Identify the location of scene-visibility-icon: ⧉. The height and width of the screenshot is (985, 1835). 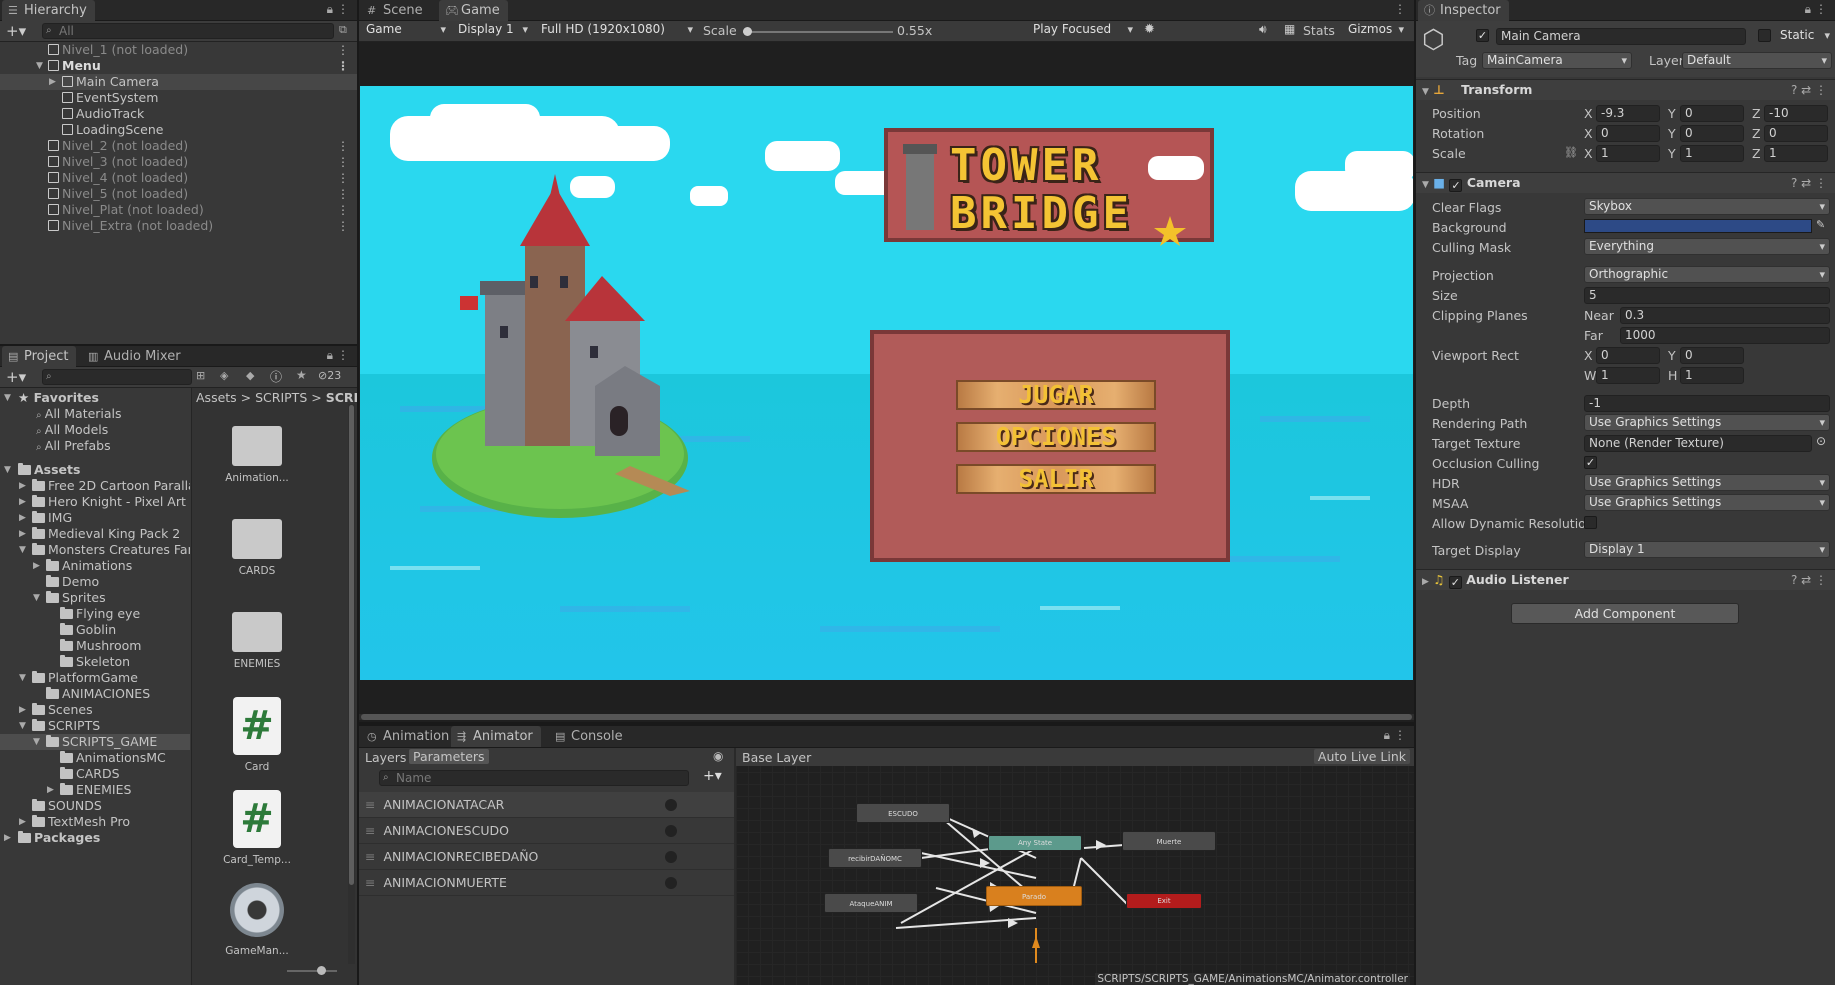
(343, 30).